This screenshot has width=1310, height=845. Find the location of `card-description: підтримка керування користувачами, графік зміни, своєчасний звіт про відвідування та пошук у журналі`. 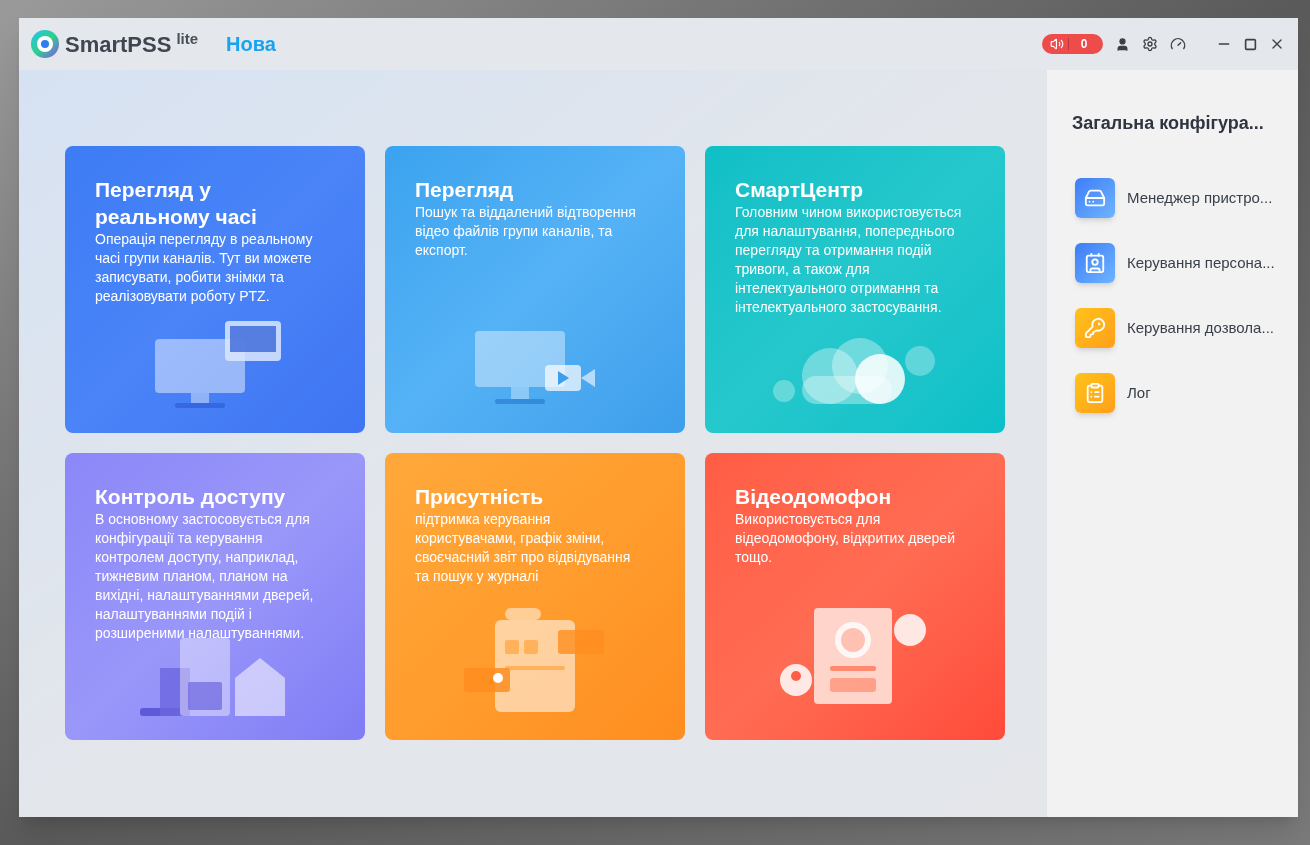

card-description: підтримка керування користувачами, графік зміни, своєчасний звіт про відвідування та пошук у журналі is located at coordinates (523, 548).